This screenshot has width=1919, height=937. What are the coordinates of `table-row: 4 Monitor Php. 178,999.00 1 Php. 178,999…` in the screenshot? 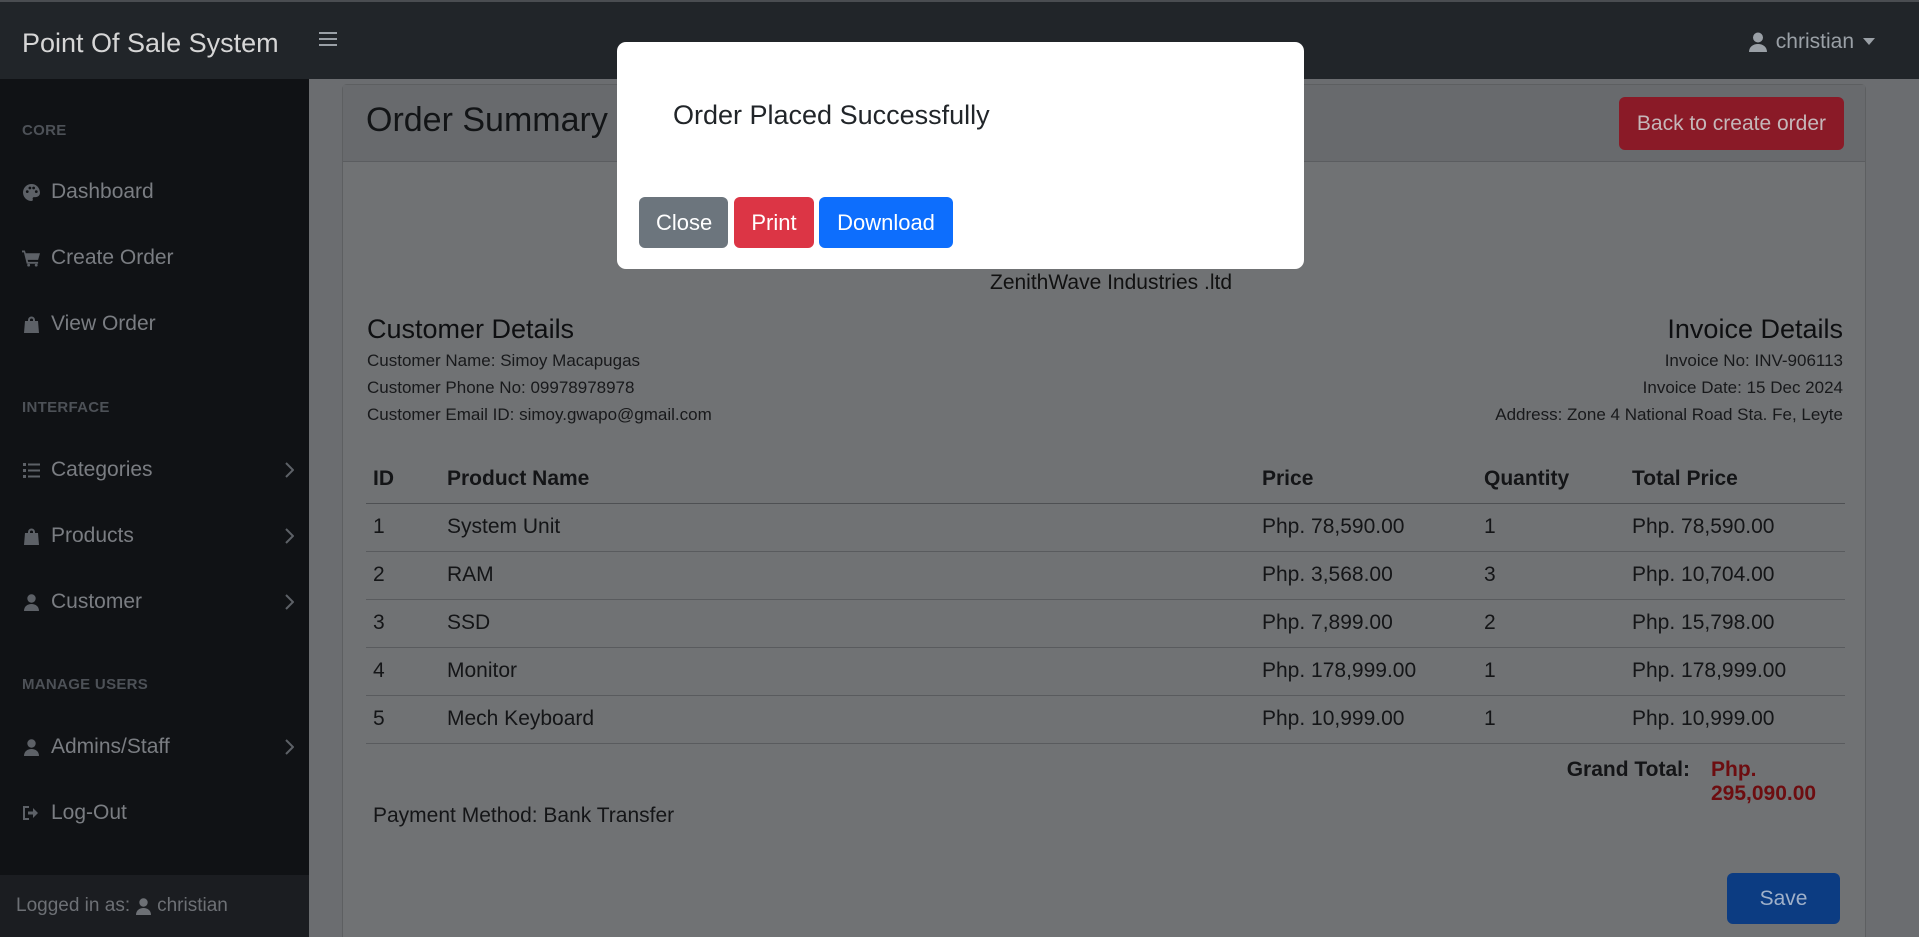 It's located at (1105, 671).